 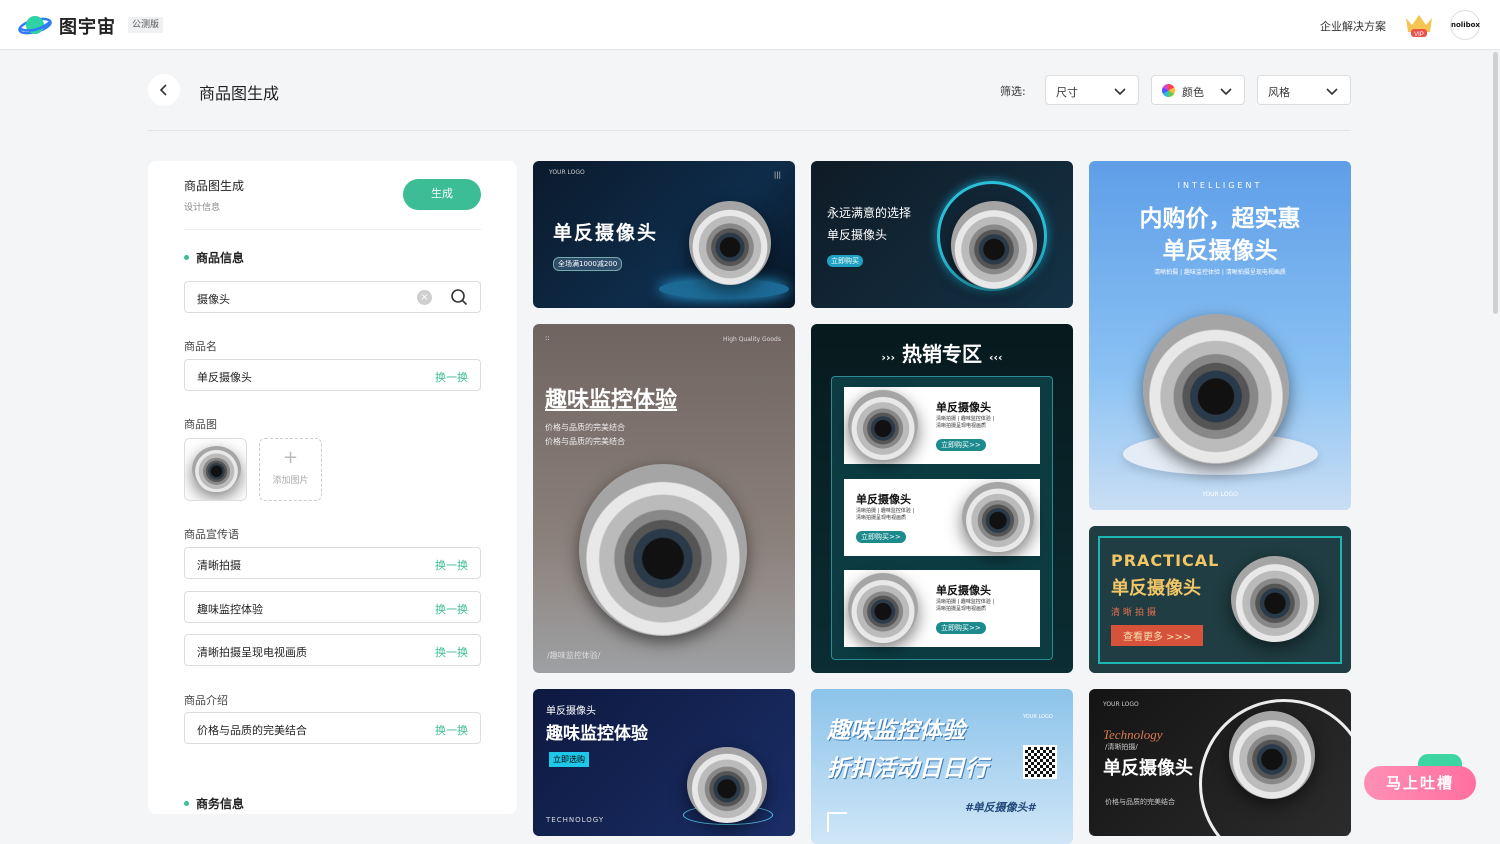 I want to click on card-title: 单反摄像头, so click(x=1156, y=588).